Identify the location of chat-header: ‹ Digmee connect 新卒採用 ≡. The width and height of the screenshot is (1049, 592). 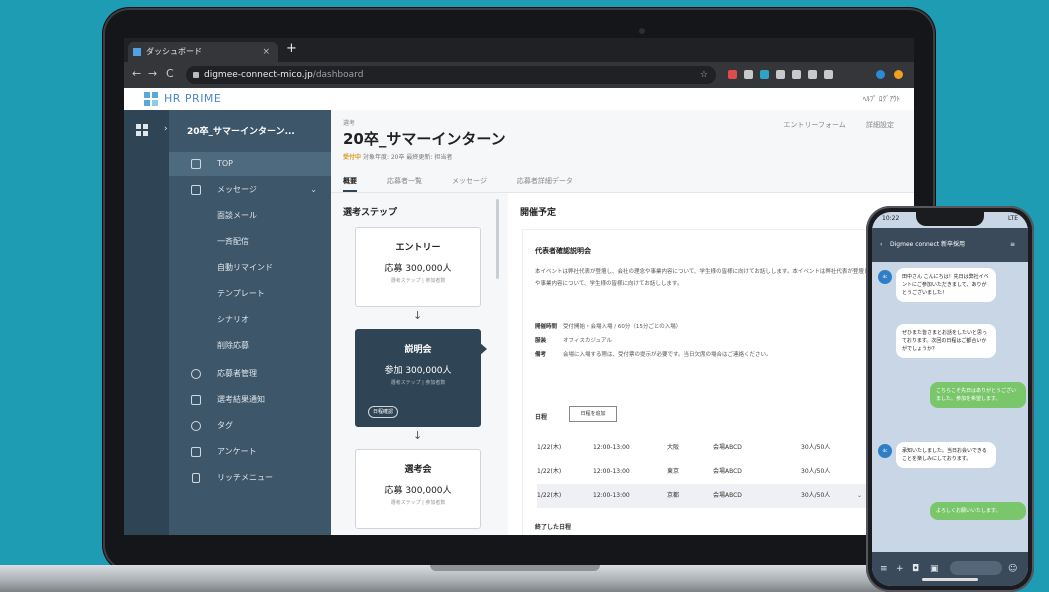
(950, 245).